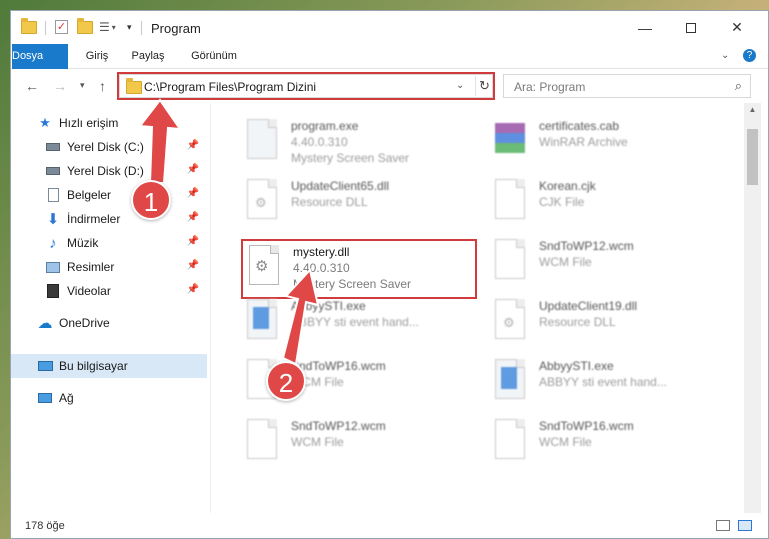  Describe the element at coordinates (53, 171) in the screenshot. I see `drive-icon` at that location.